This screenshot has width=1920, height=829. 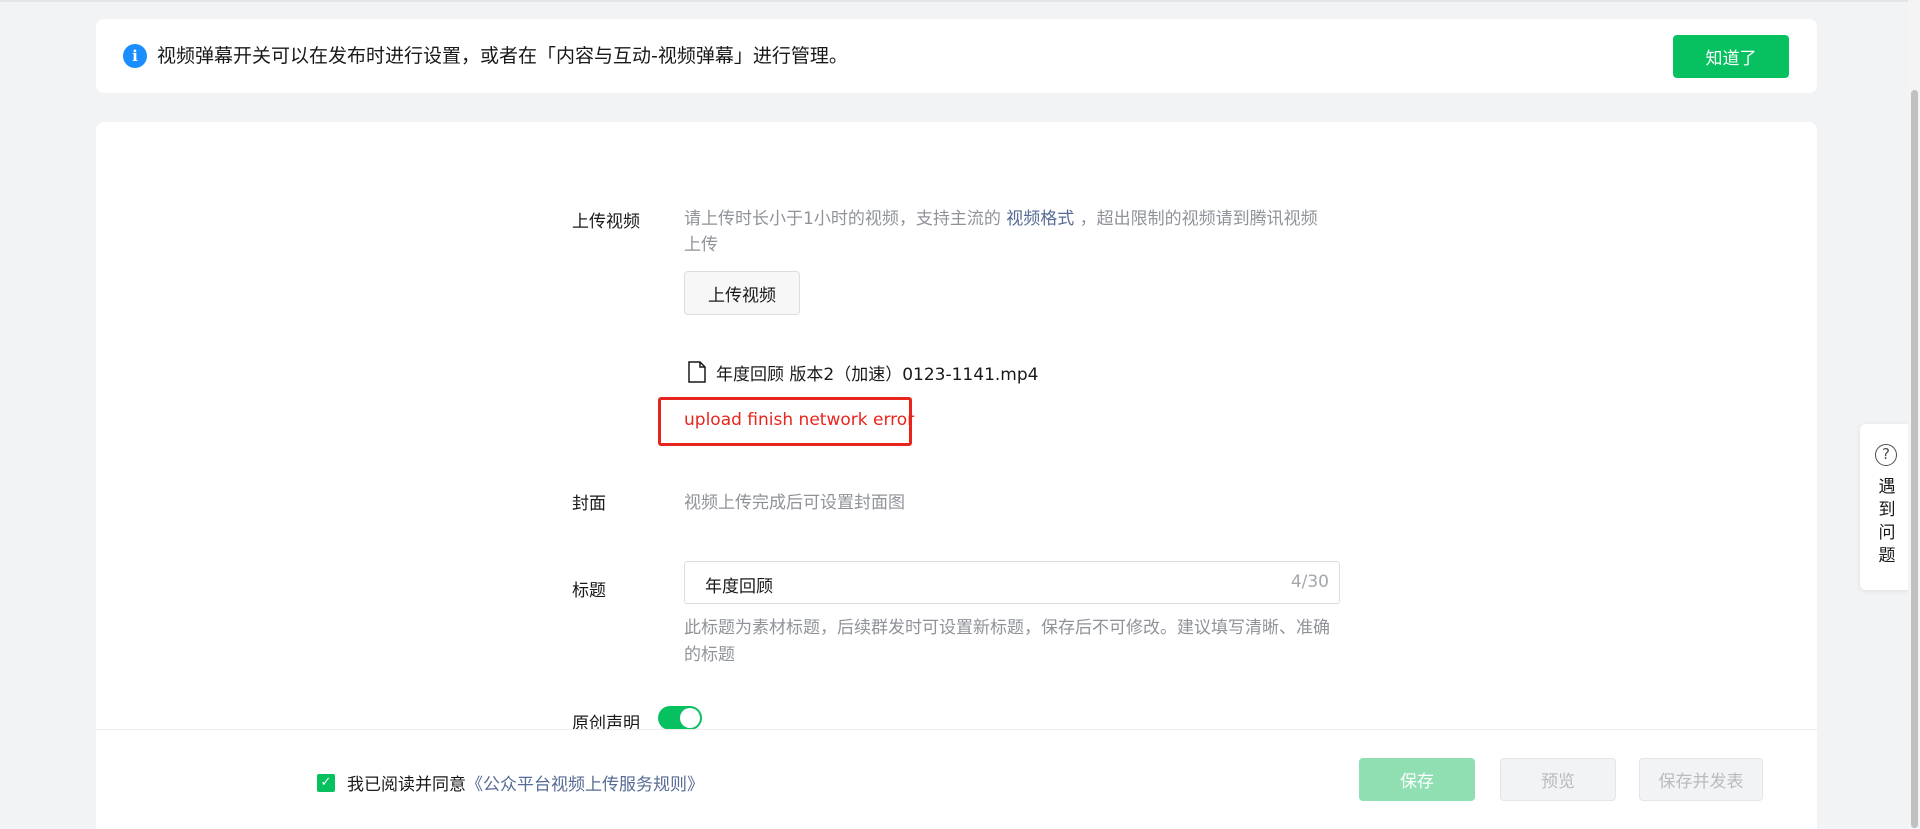 What do you see at coordinates (1558, 779) in the screenshot?
I see `preview-button: 预览` at bounding box center [1558, 779].